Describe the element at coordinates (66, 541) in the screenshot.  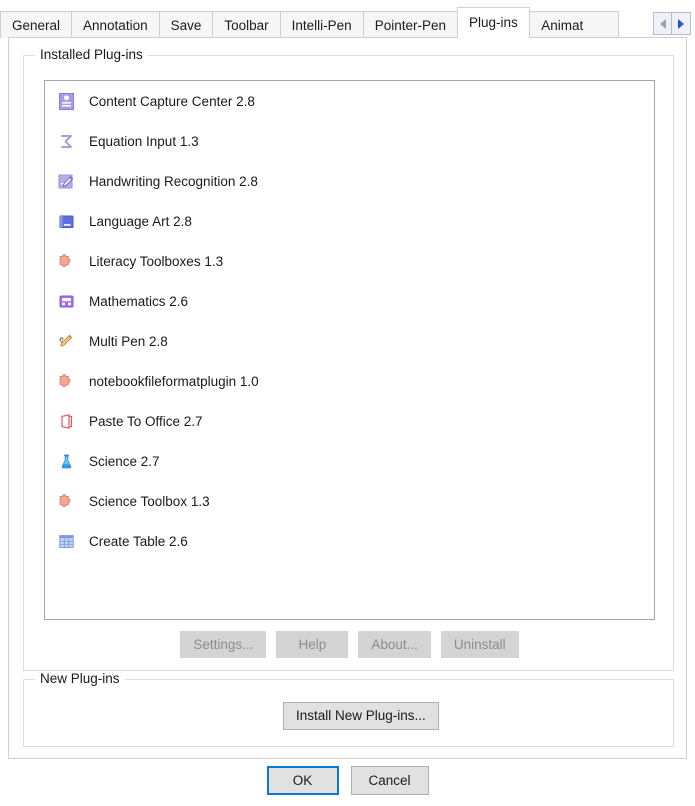
I see `table-grid-icon` at that location.